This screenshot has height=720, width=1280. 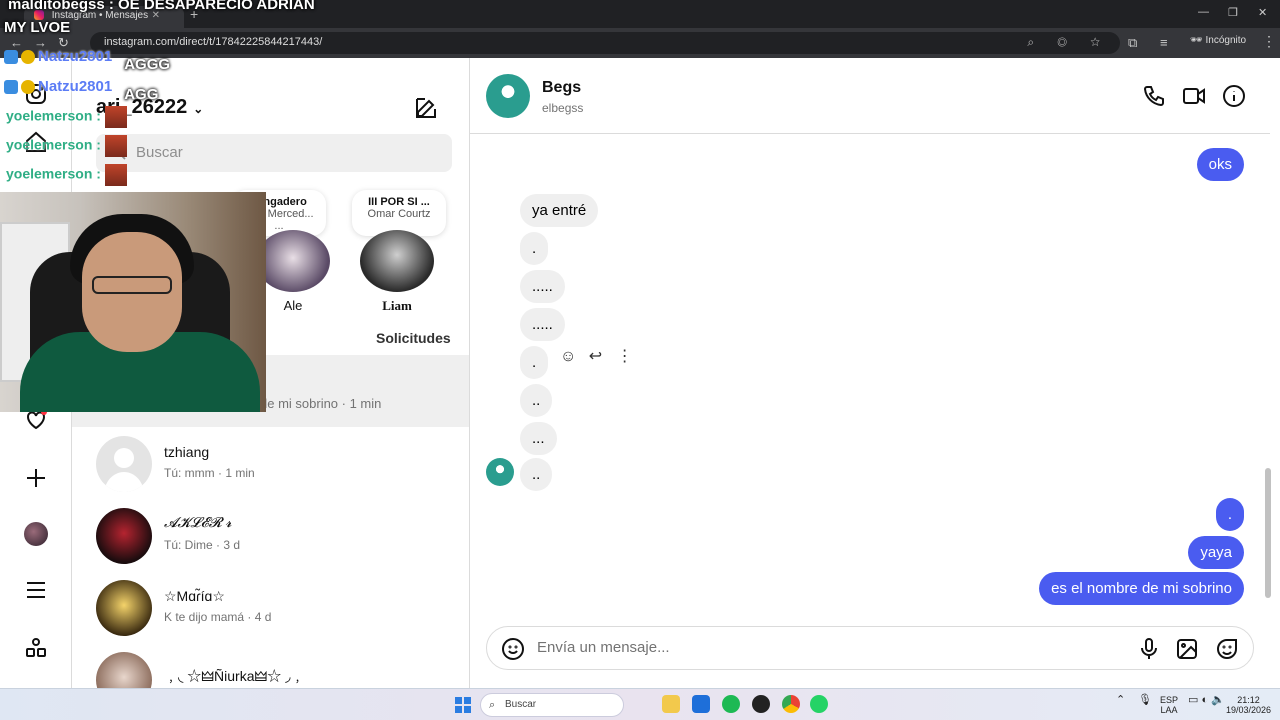 What do you see at coordinates (321, 403) in the screenshot?
I see `active-thread-preview: de mi sobrino · 1 min` at bounding box center [321, 403].